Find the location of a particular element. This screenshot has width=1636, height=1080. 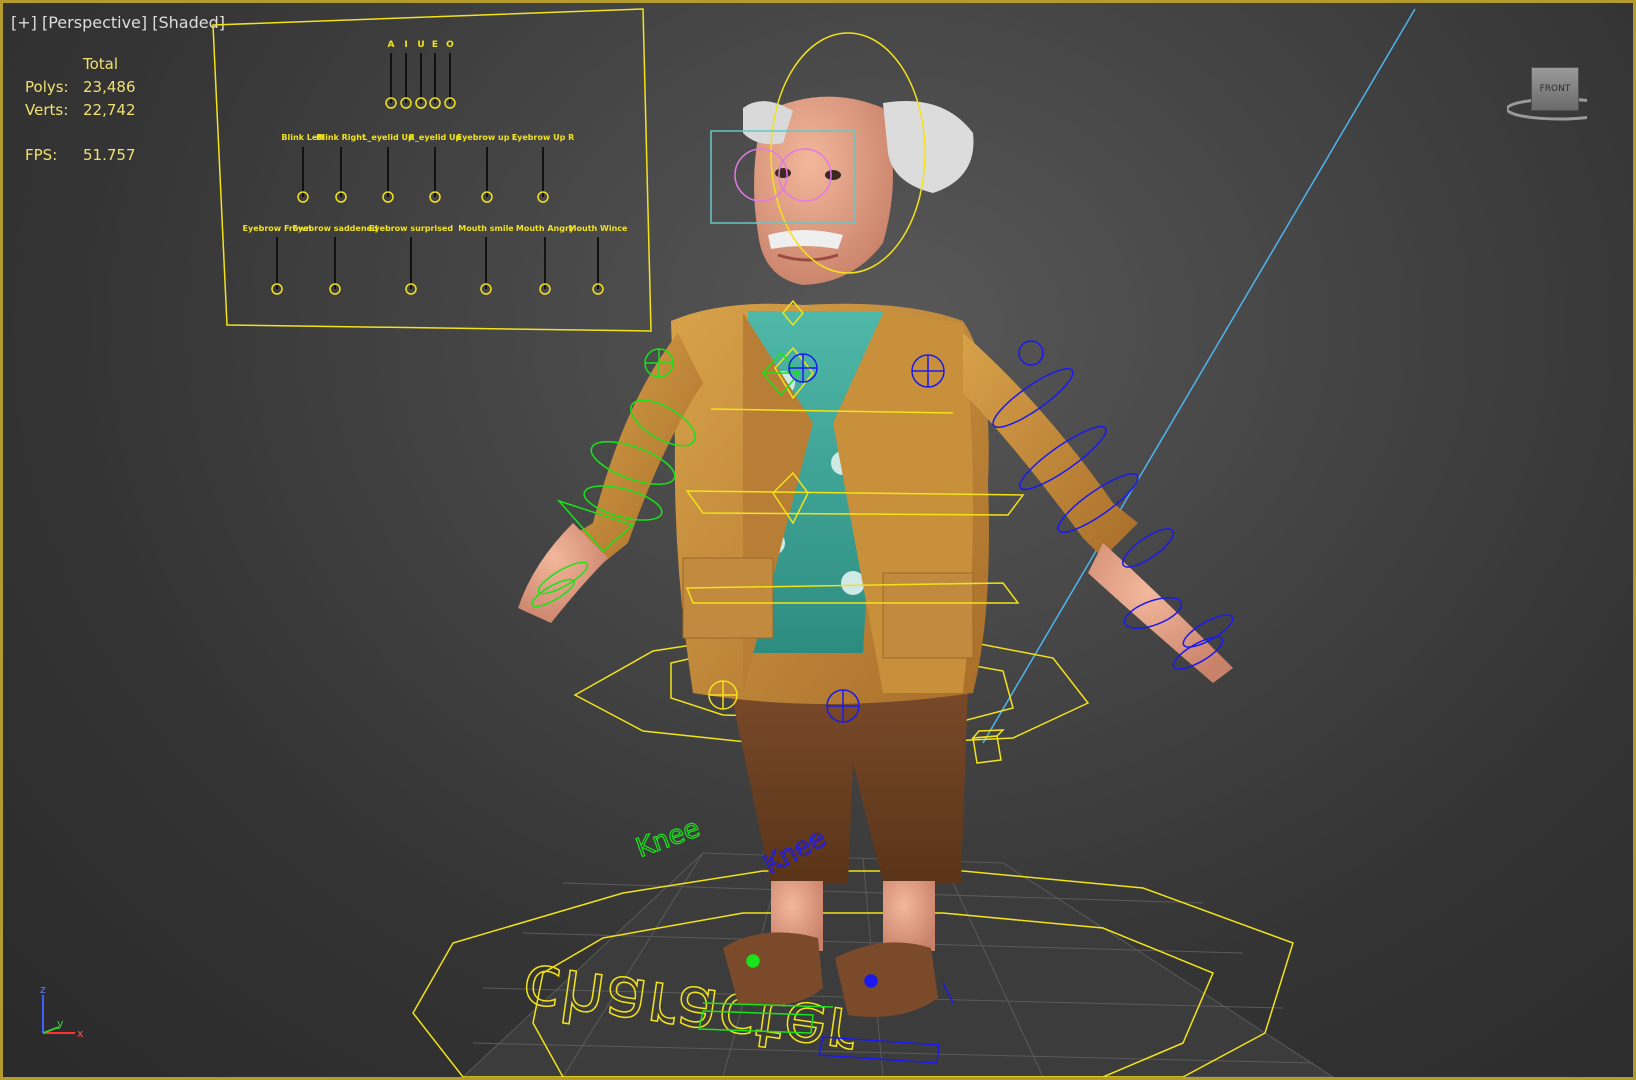

character-legs is located at coordinates (845, 850).